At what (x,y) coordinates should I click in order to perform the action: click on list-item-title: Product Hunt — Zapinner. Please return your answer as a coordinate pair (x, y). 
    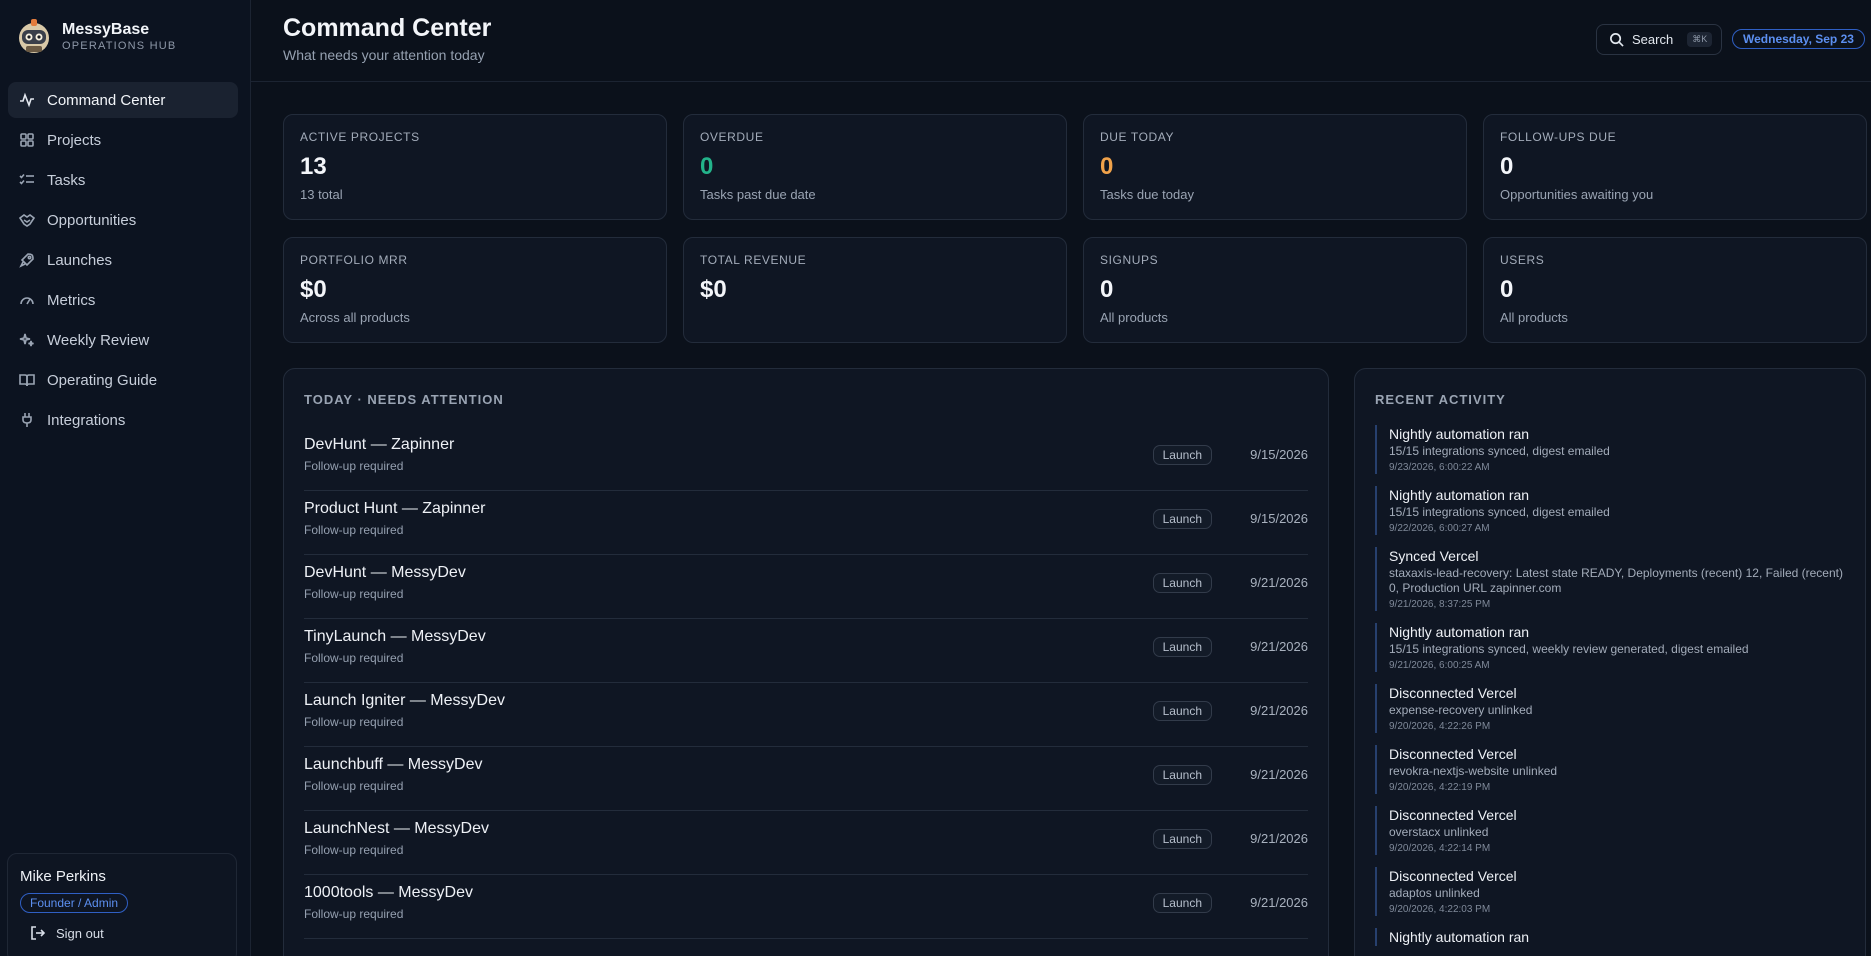
    Looking at the image, I should click on (395, 508).